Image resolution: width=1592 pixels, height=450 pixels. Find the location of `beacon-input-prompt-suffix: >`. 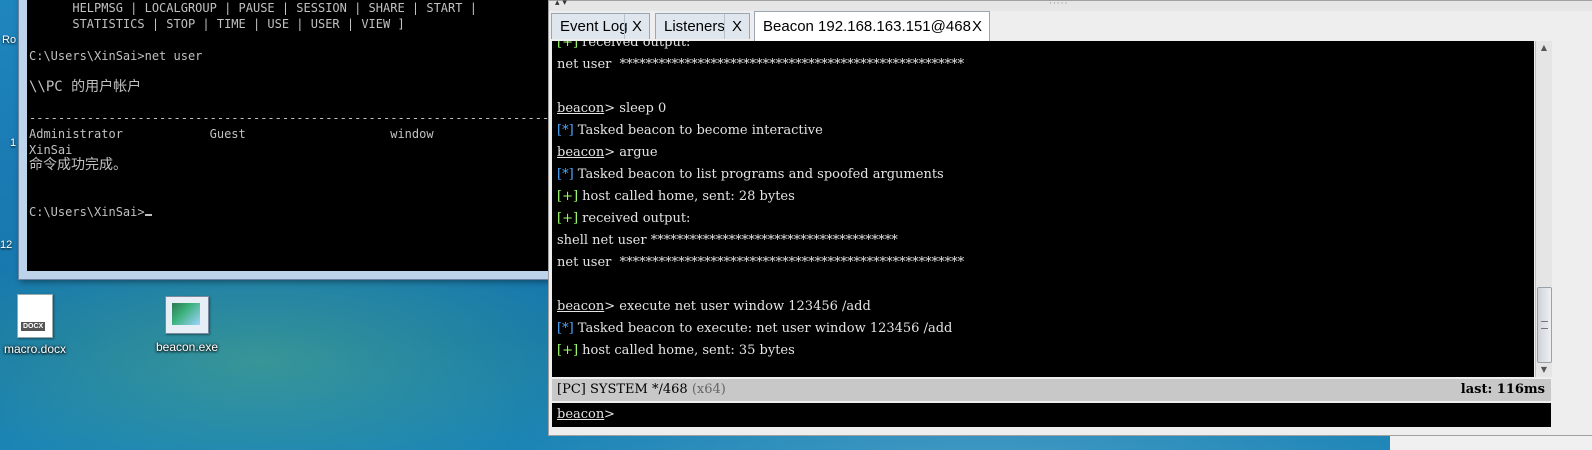

beacon-input-prompt-suffix: > is located at coordinates (609, 414).